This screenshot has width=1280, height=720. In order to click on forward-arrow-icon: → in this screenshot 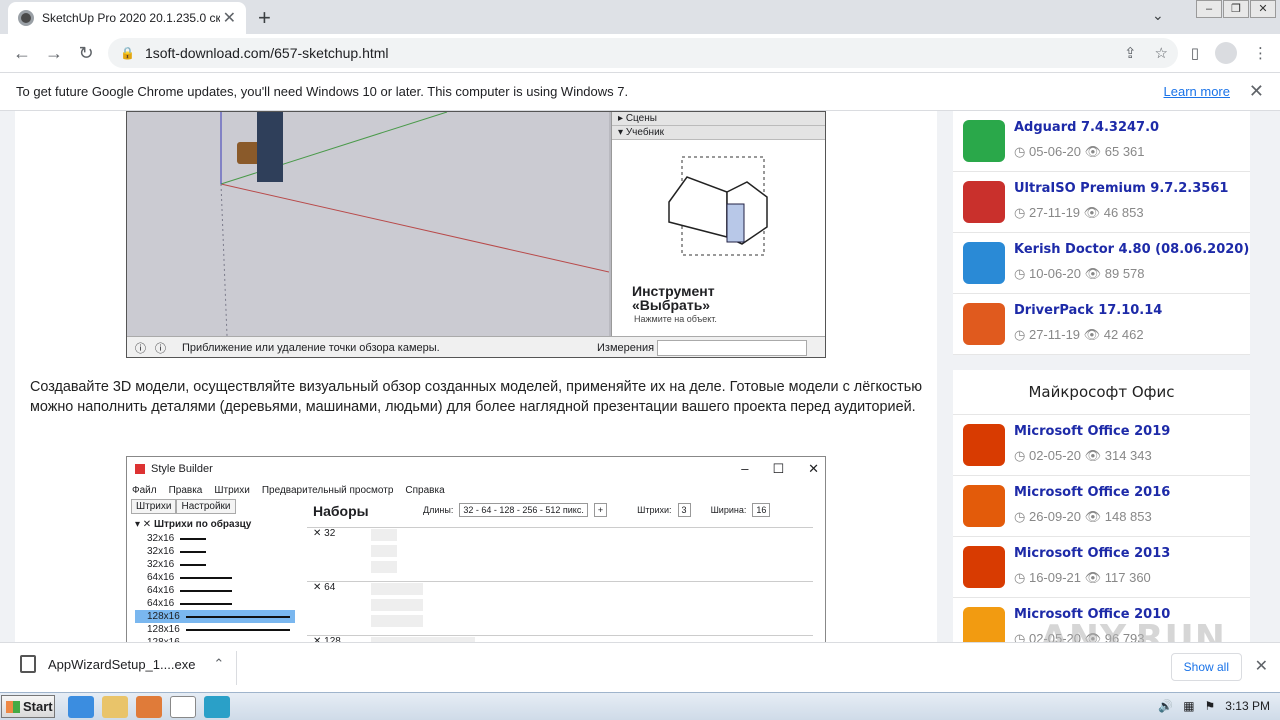, I will do `click(54, 53)`.